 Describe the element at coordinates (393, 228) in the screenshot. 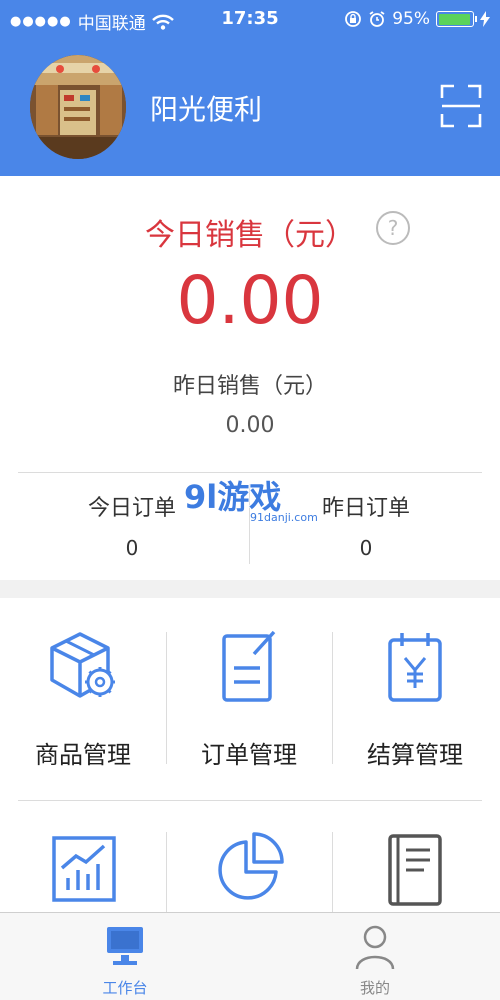

I see `help-icon: ?` at that location.